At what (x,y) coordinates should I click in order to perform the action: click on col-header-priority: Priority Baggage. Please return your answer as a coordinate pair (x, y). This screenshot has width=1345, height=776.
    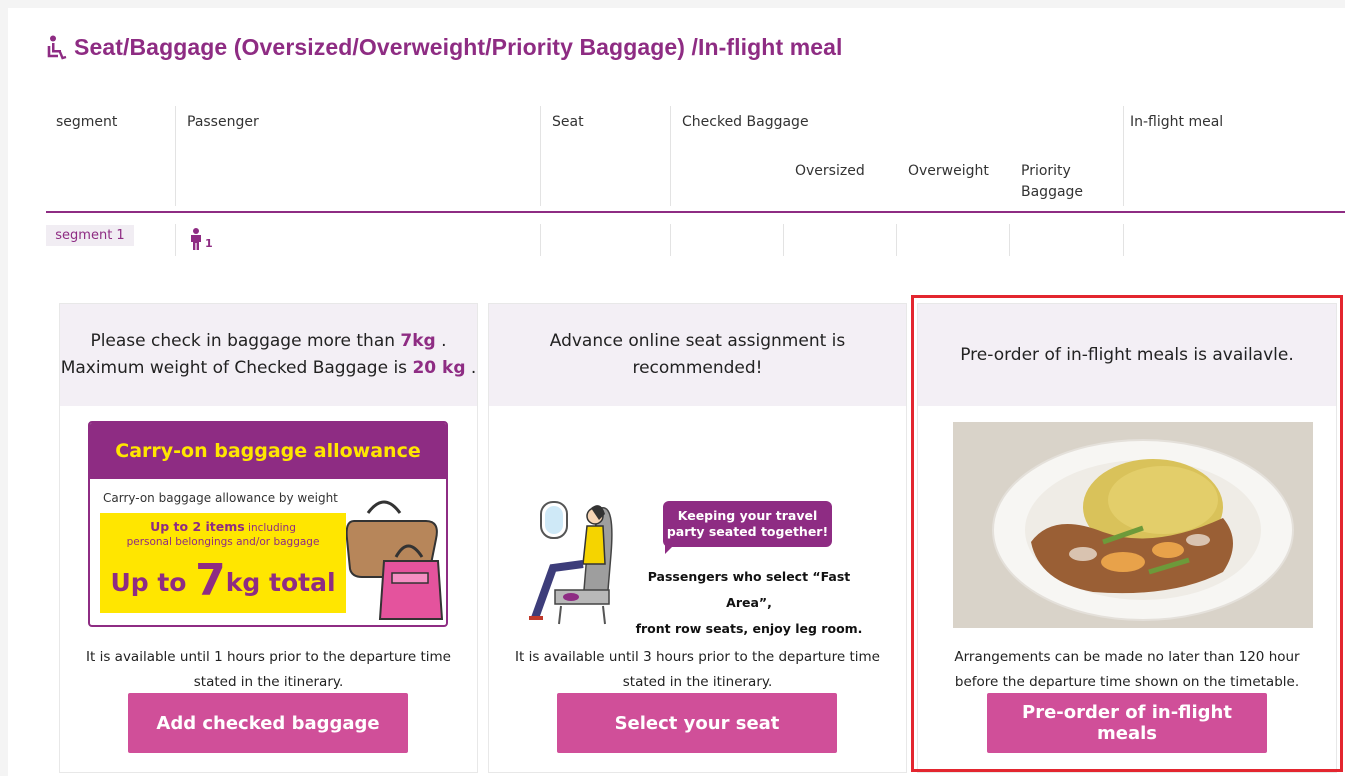
    Looking at the image, I should click on (1052, 182).